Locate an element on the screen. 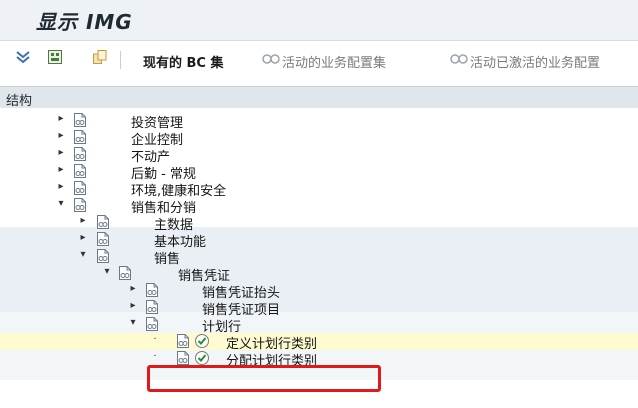  tree-row: ▸ 基本功能 is located at coordinates (319, 240).